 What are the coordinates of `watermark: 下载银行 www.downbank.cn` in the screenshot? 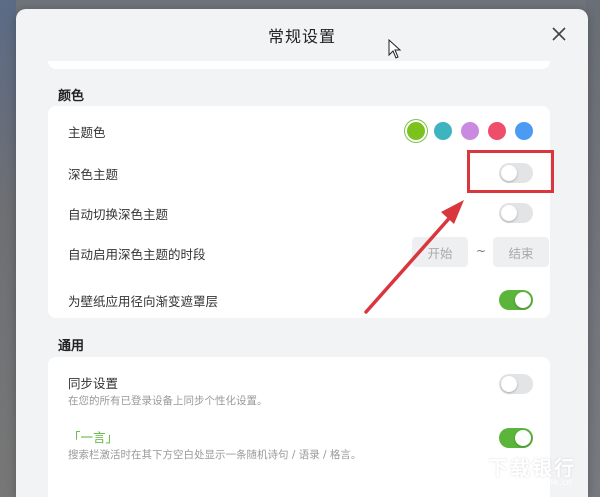 It's located at (515, 470).